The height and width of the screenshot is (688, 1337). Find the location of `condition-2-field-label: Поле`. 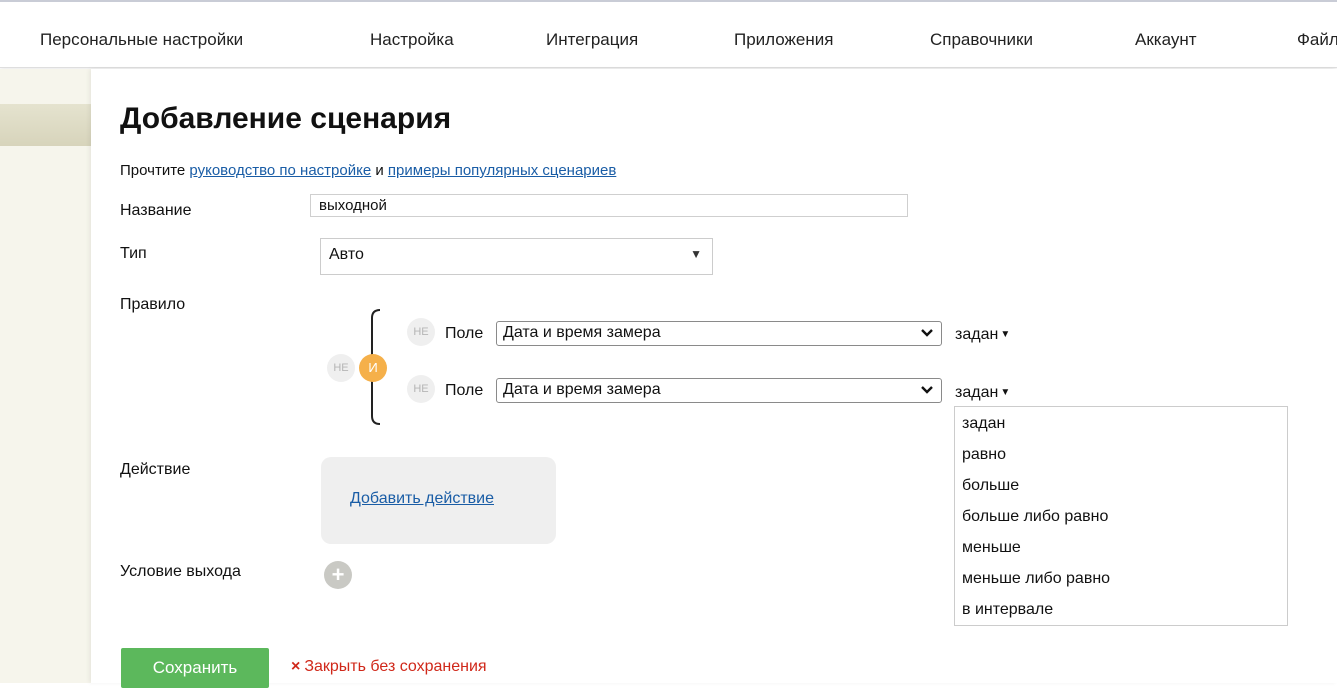

condition-2-field-label: Поле is located at coordinates (464, 390).